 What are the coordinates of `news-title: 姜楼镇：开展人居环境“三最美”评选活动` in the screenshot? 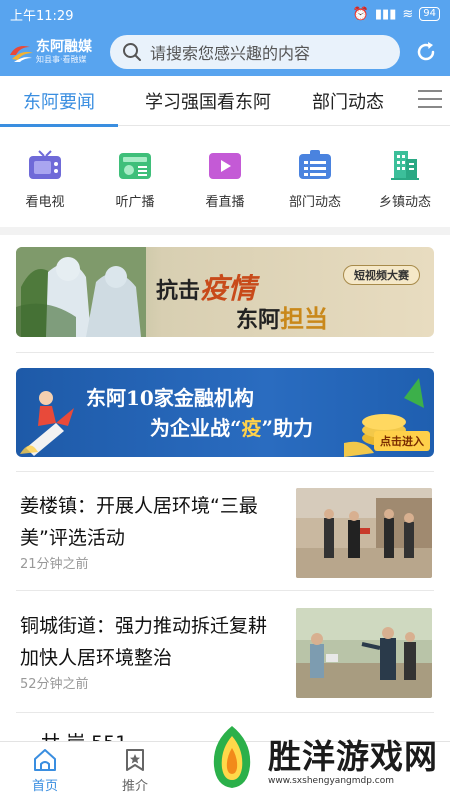 It's located at (139, 522).